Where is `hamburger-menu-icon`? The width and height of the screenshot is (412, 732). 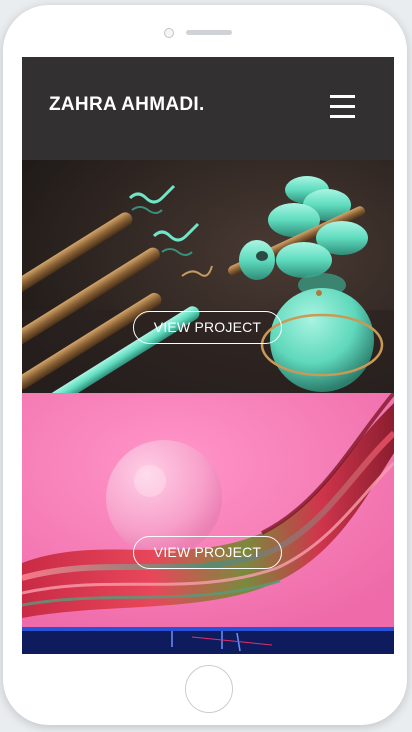
hamburger-menu-icon is located at coordinates (342, 107).